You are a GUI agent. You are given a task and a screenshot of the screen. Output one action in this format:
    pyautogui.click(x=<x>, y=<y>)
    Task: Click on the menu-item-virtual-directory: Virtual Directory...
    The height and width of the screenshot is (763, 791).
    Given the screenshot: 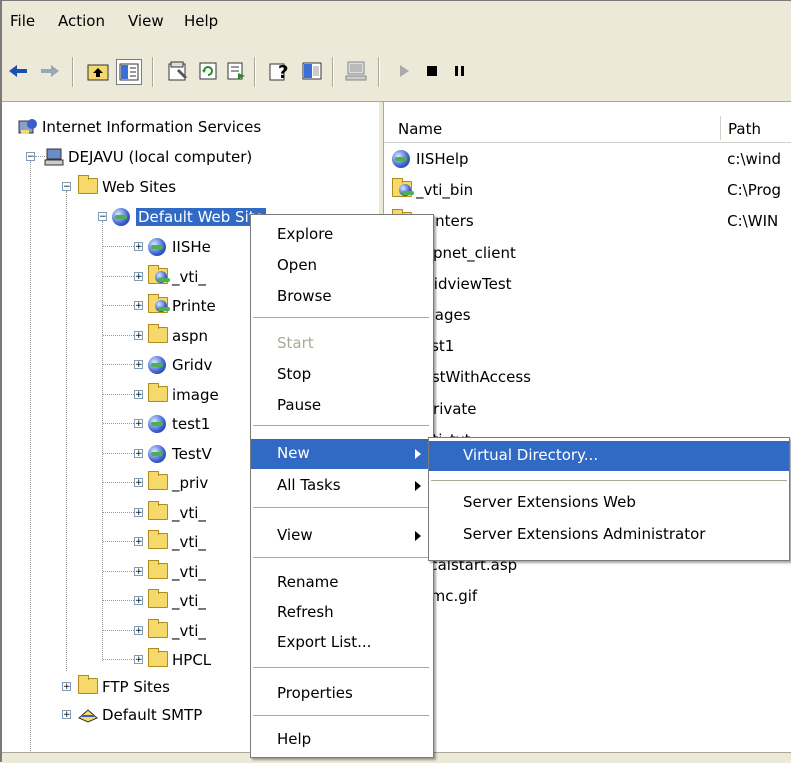 What is the action you would take?
    pyautogui.click(x=609, y=456)
    